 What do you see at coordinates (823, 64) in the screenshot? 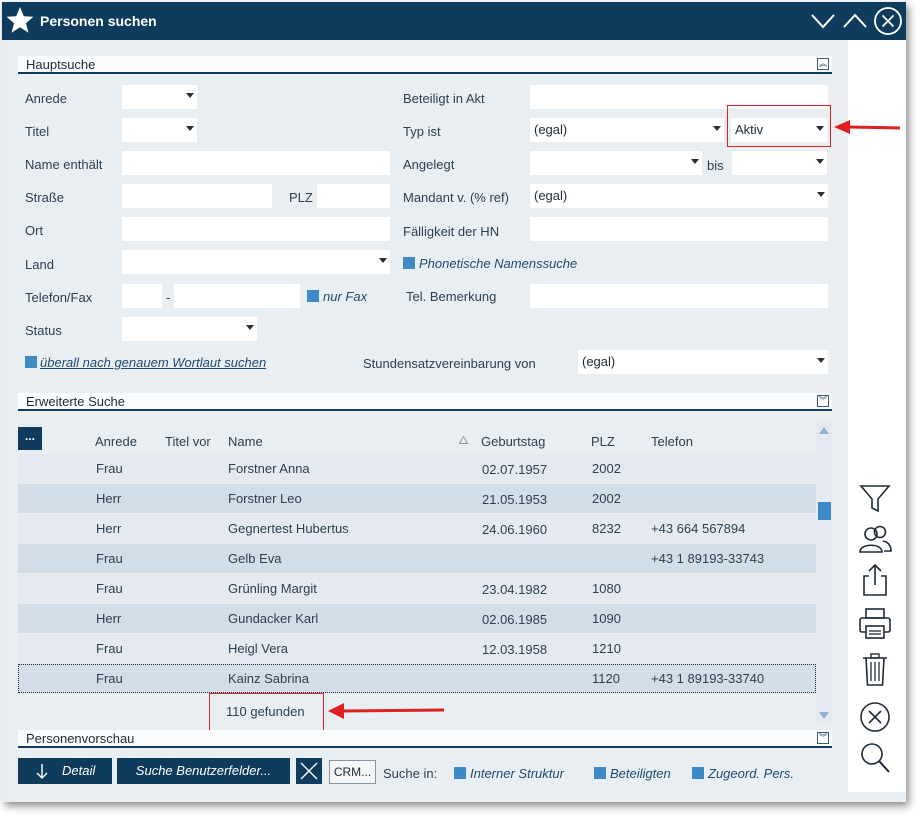
I see `collapse-up-icon: ︽` at bounding box center [823, 64].